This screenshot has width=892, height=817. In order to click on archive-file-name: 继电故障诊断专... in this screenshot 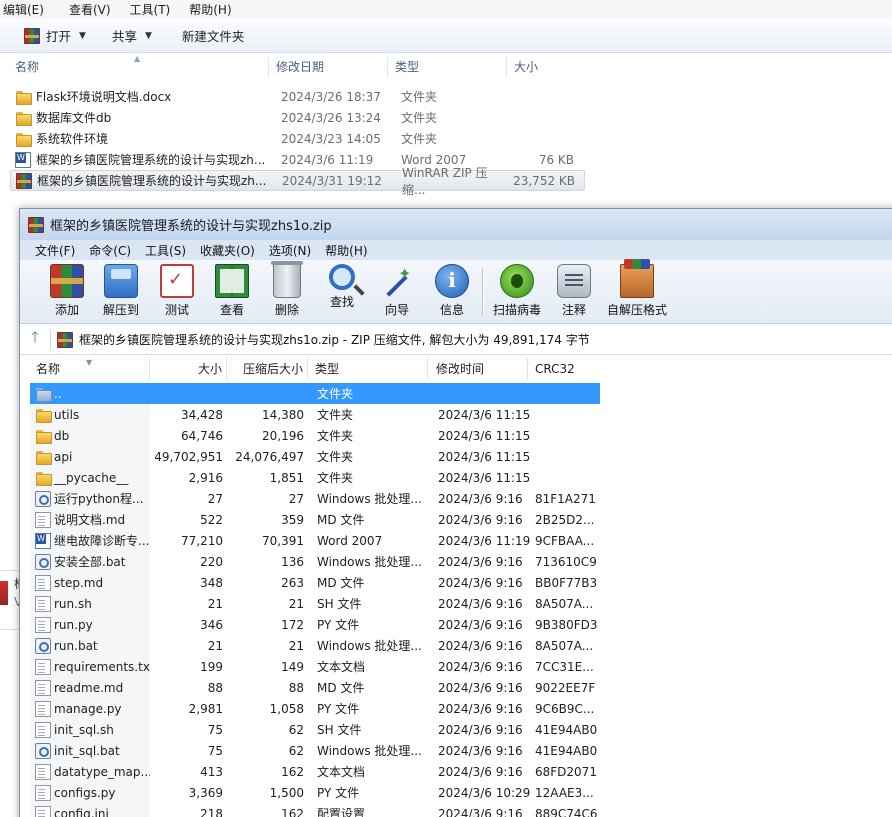, I will do `click(102, 541)`.